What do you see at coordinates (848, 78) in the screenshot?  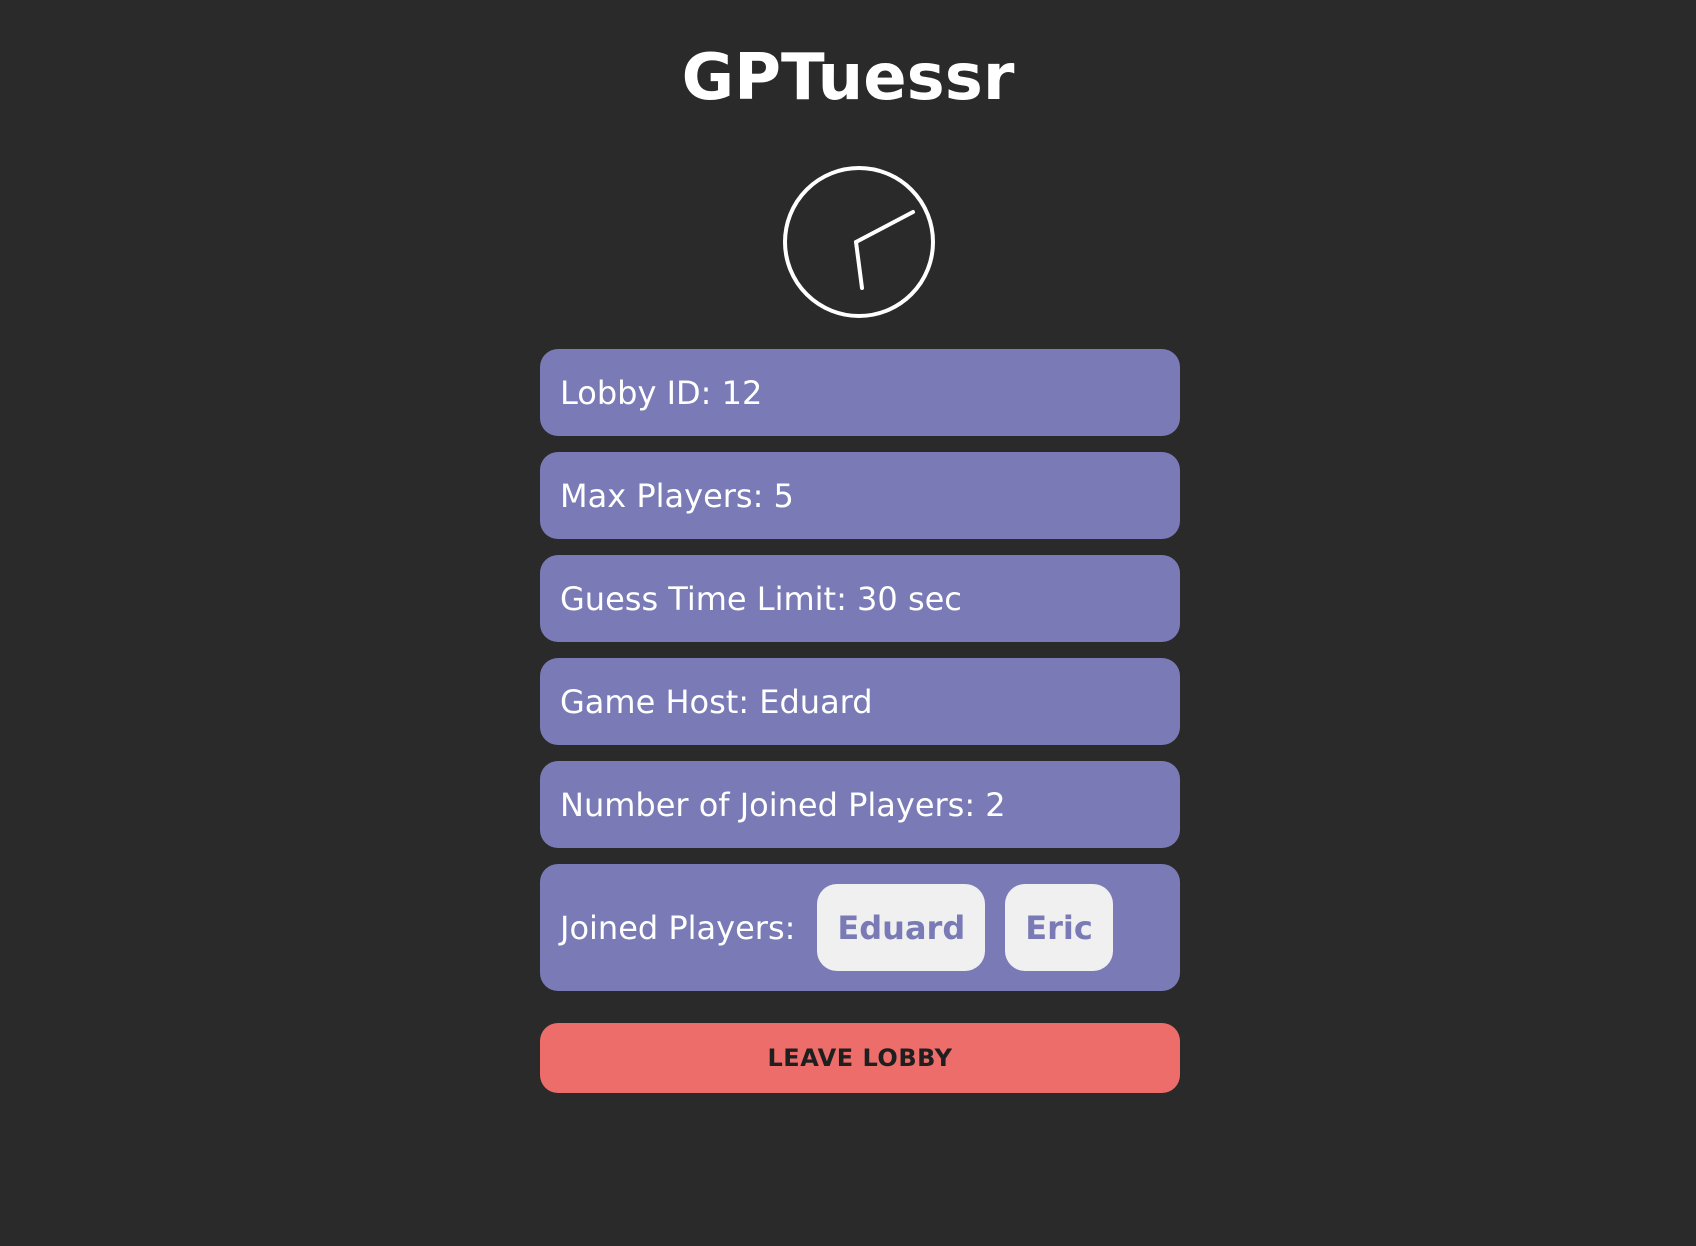 I see `app-title: GPTuessr` at bounding box center [848, 78].